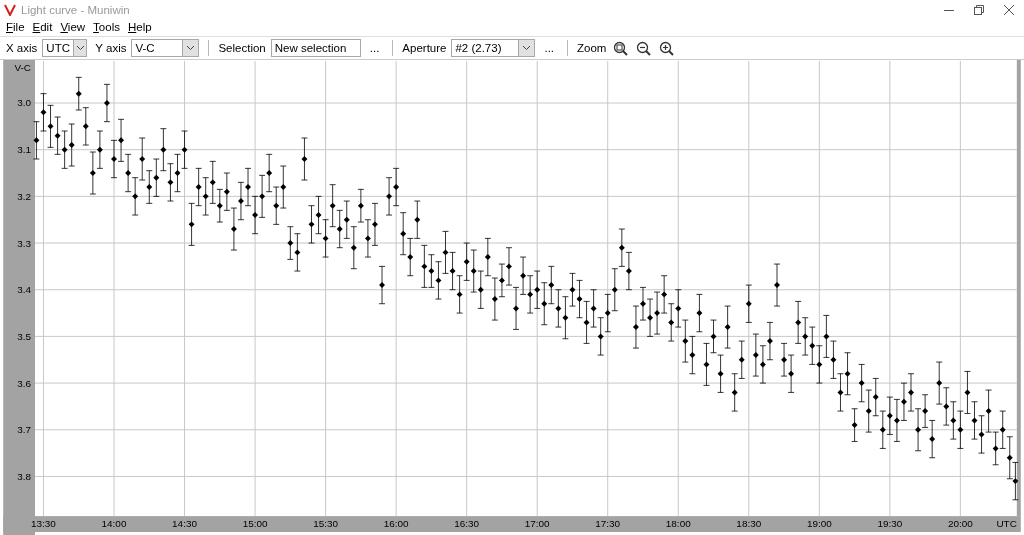  Describe the element at coordinates (666, 48) in the screenshot. I see `zoom-in-icon` at that location.